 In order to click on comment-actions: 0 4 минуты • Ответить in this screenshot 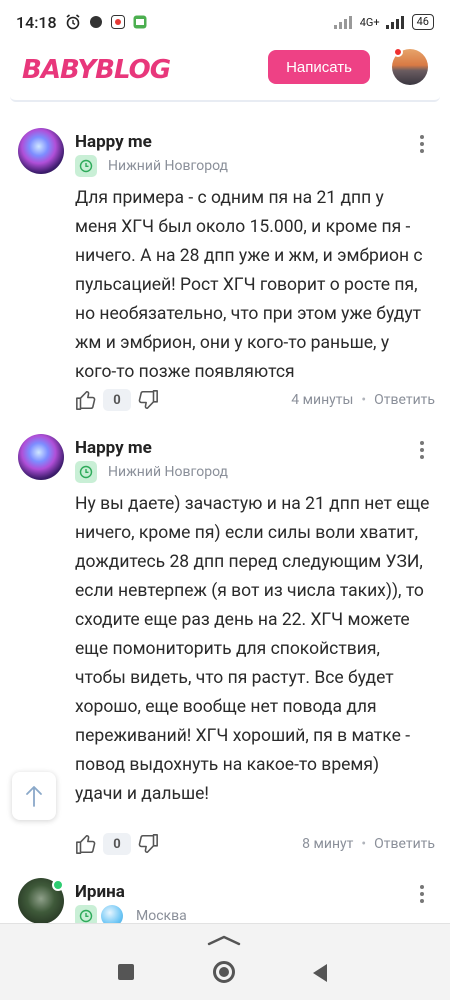, I will do `click(255, 400)`.